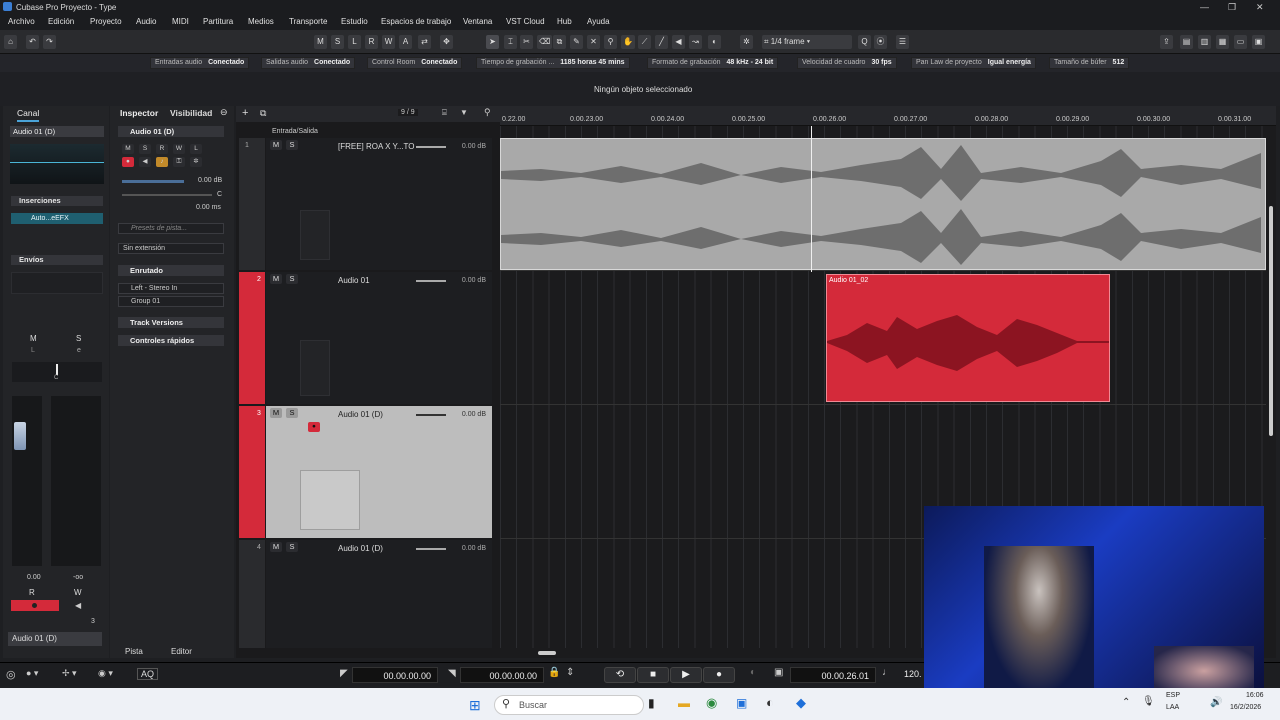 This screenshot has height=720, width=1280. What do you see at coordinates (191, 113) in the screenshot?
I see `tab-visibility: Visibilidad` at bounding box center [191, 113].